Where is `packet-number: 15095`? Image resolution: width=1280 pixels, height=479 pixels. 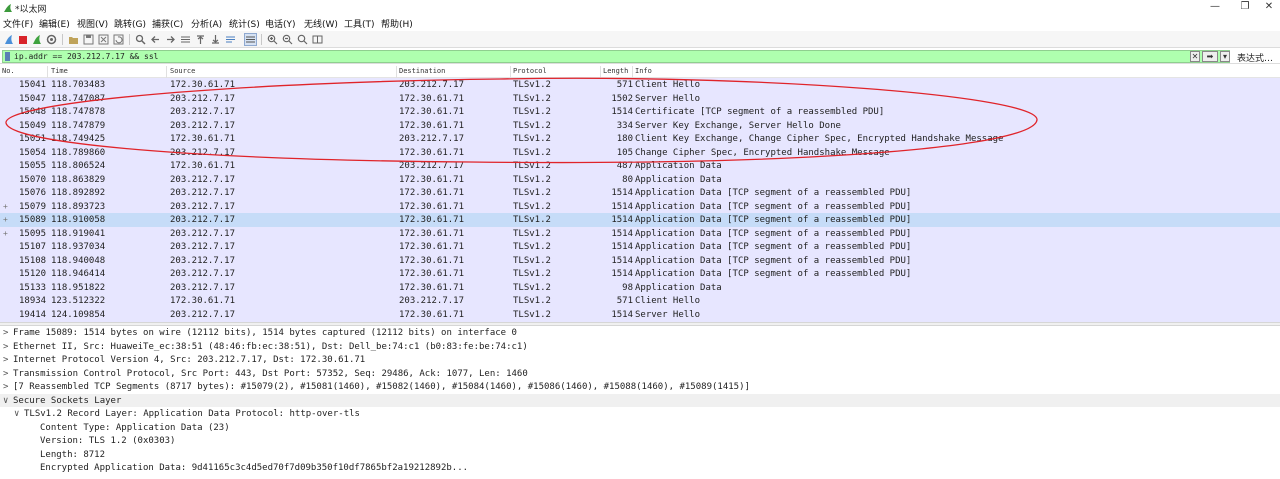 packet-number: 15095 is located at coordinates (33, 233).